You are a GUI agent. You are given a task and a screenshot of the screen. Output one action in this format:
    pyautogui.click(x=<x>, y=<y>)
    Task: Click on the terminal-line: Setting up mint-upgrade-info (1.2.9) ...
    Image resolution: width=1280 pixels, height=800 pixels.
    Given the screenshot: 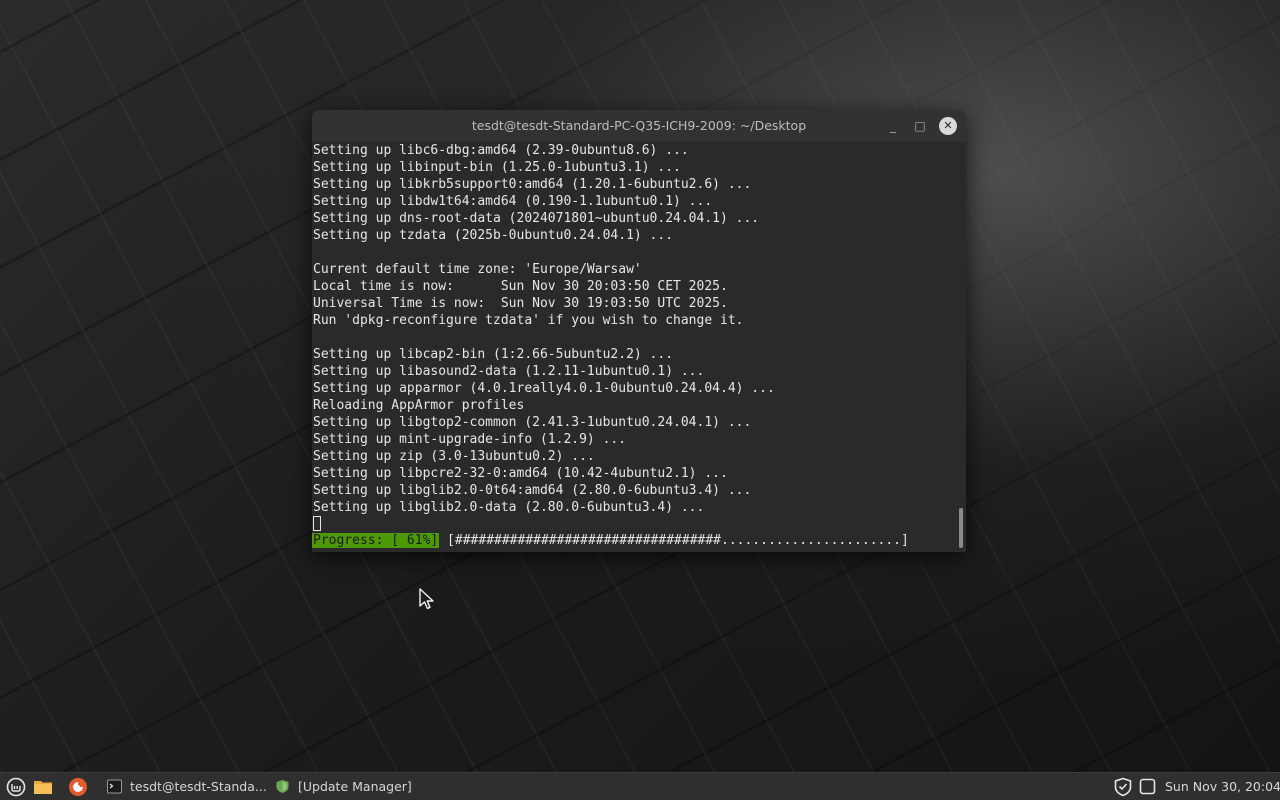 What is the action you would take?
    pyautogui.click(x=470, y=439)
    